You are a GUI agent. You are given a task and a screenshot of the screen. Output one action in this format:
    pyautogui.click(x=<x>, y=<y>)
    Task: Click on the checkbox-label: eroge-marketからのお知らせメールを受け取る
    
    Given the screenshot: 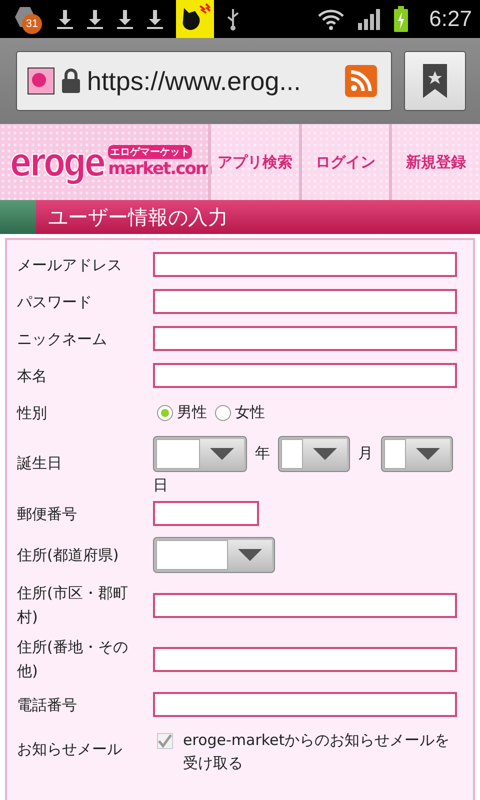 What is the action you would take?
    pyautogui.click(x=317, y=752)
    